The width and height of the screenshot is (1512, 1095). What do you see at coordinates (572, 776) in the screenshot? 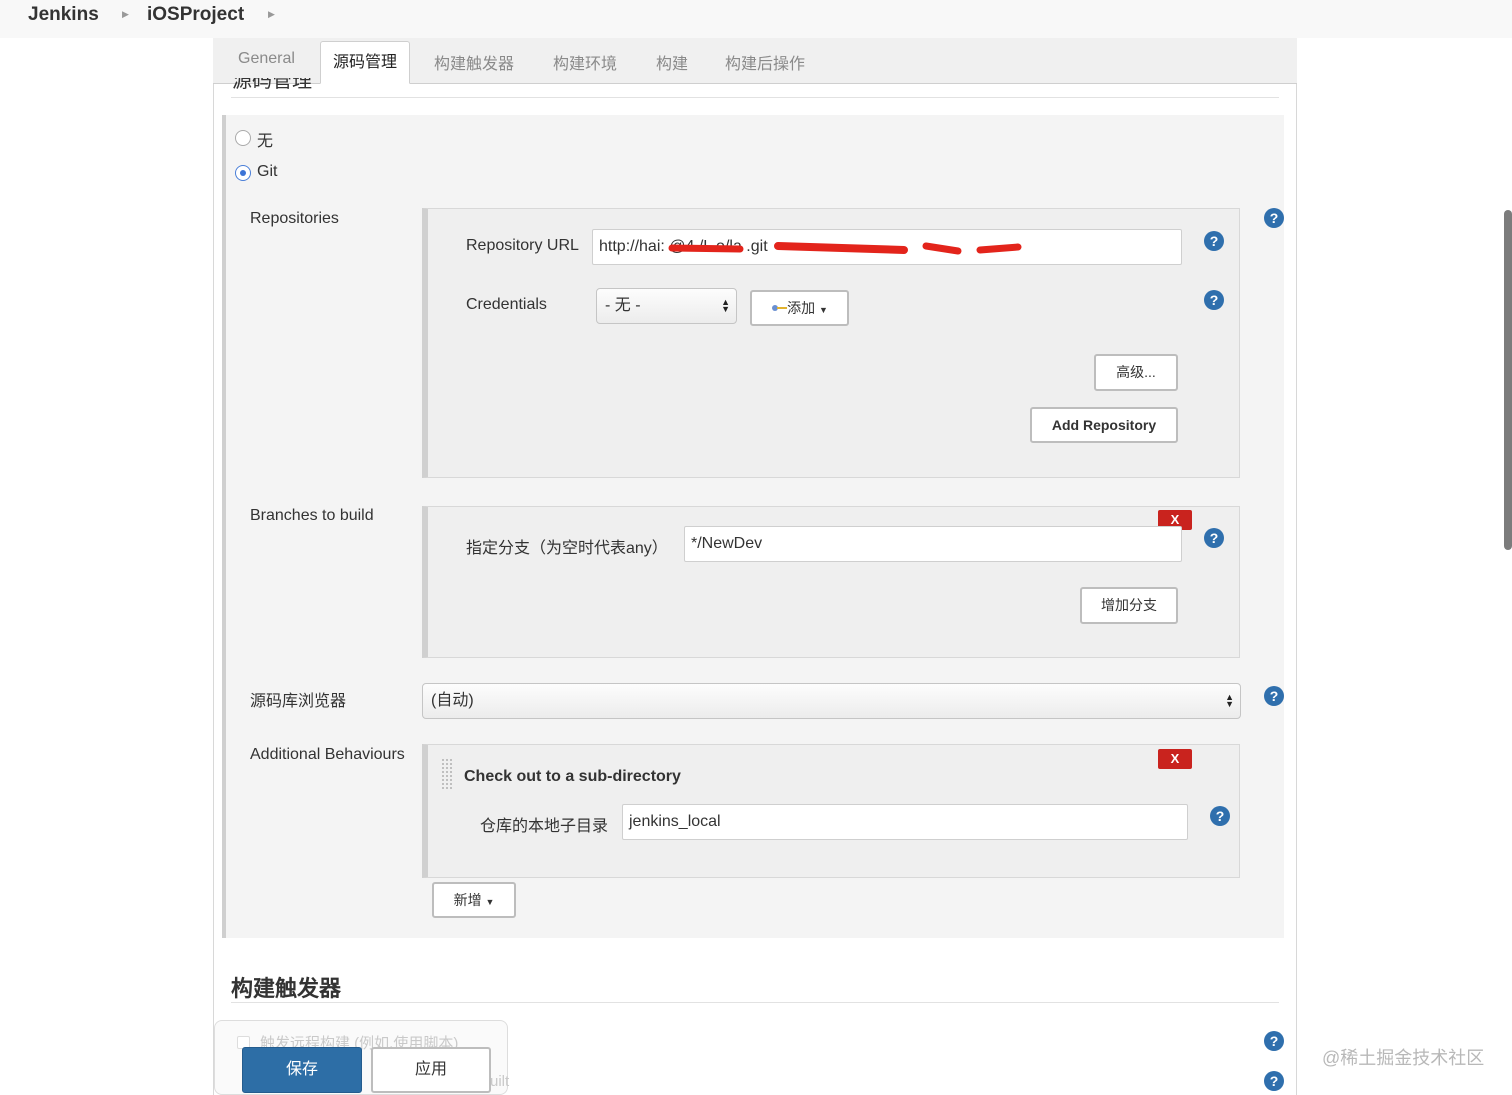
I see `behaviour-title: Check out to a sub-directory` at bounding box center [572, 776].